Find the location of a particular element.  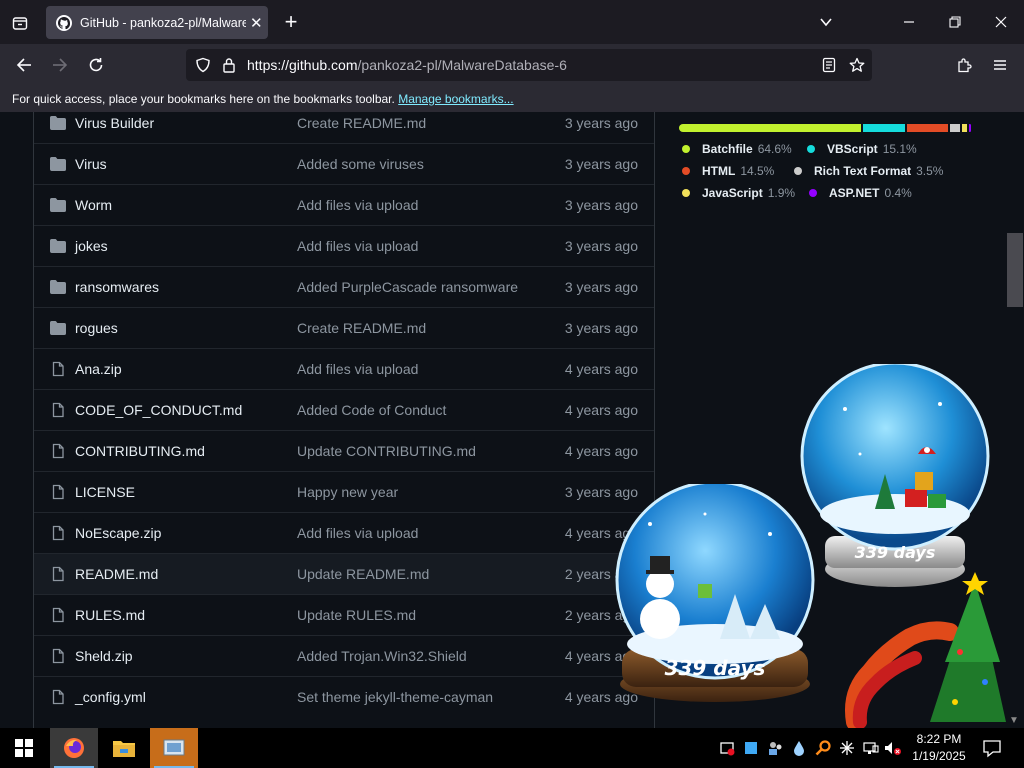

gadget-app-taskbar-button is located at coordinates (174, 748).